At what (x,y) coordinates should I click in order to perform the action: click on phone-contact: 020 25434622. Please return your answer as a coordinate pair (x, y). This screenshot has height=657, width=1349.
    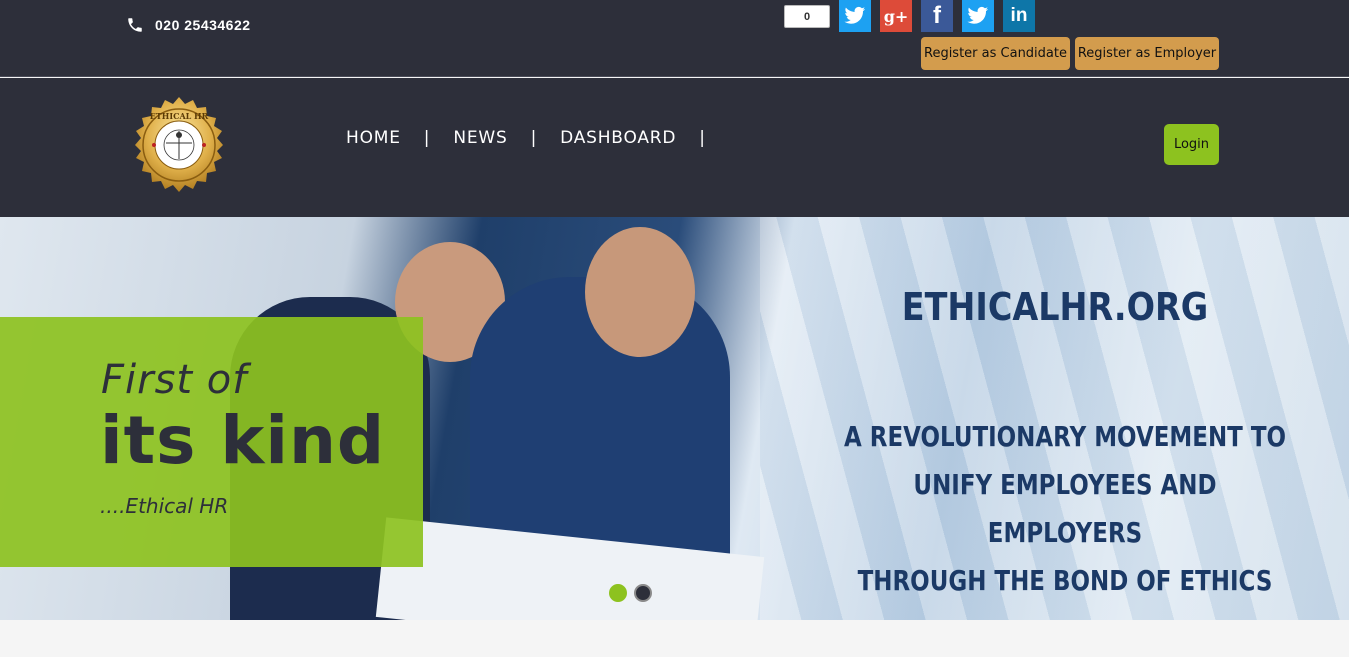
    Looking at the image, I should click on (187, 25).